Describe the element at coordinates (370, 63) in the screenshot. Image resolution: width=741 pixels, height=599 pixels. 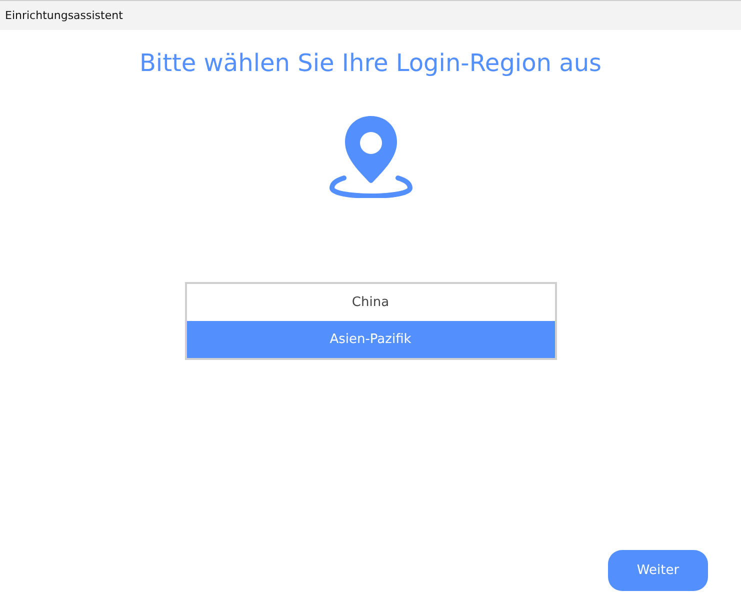
I see `page-heading: Bitte wählen Sie Ihre Login-Region aus` at that location.